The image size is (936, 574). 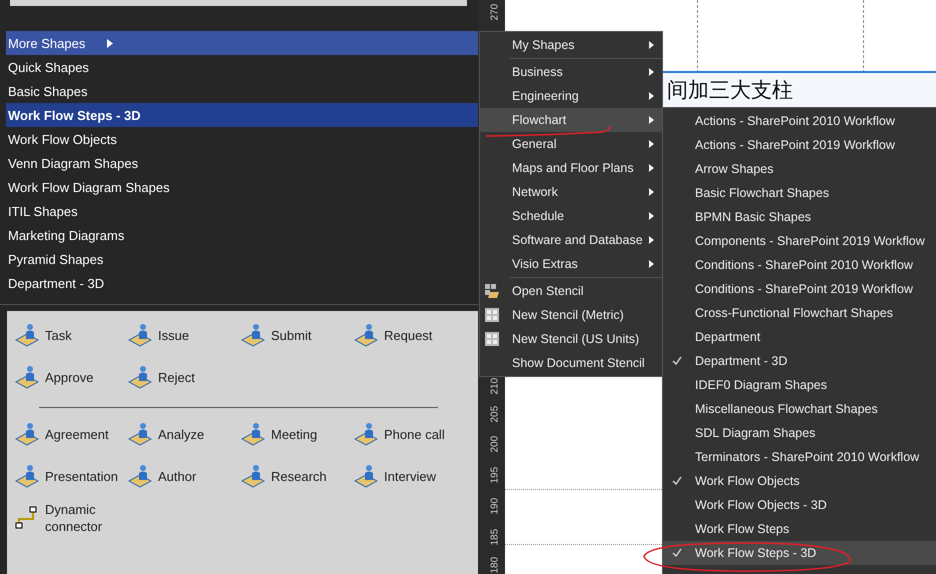 I want to click on menu-item: Department, so click(x=799, y=337).